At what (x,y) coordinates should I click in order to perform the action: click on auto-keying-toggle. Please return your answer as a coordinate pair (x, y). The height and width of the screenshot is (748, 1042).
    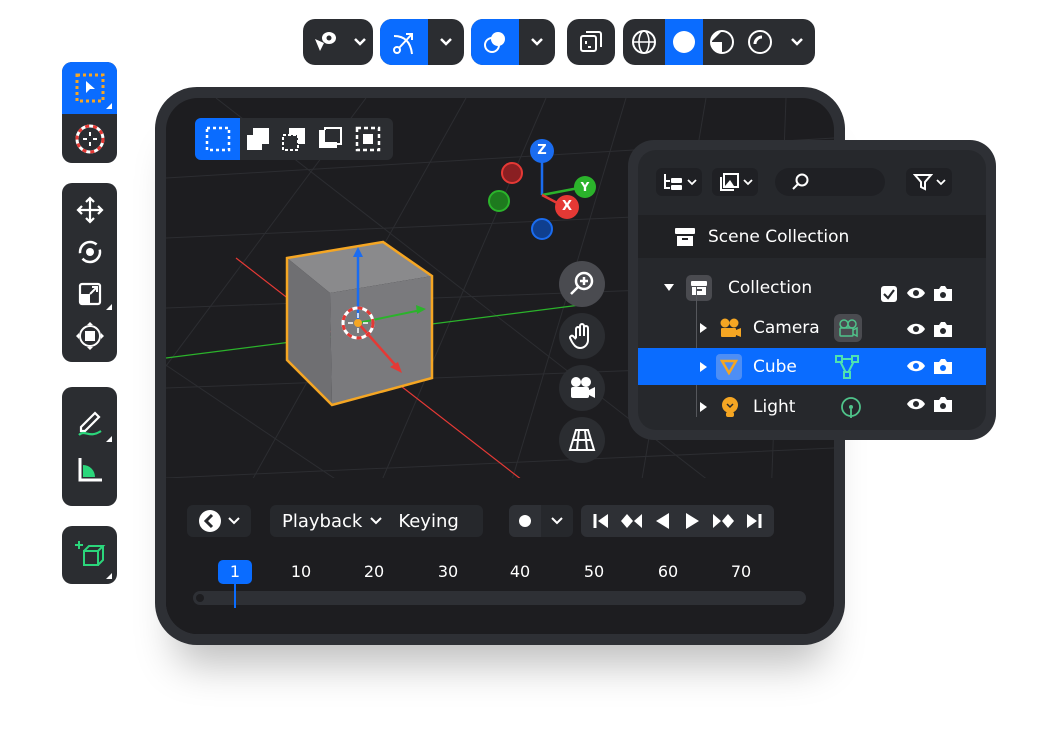
    Looking at the image, I should click on (541, 521).